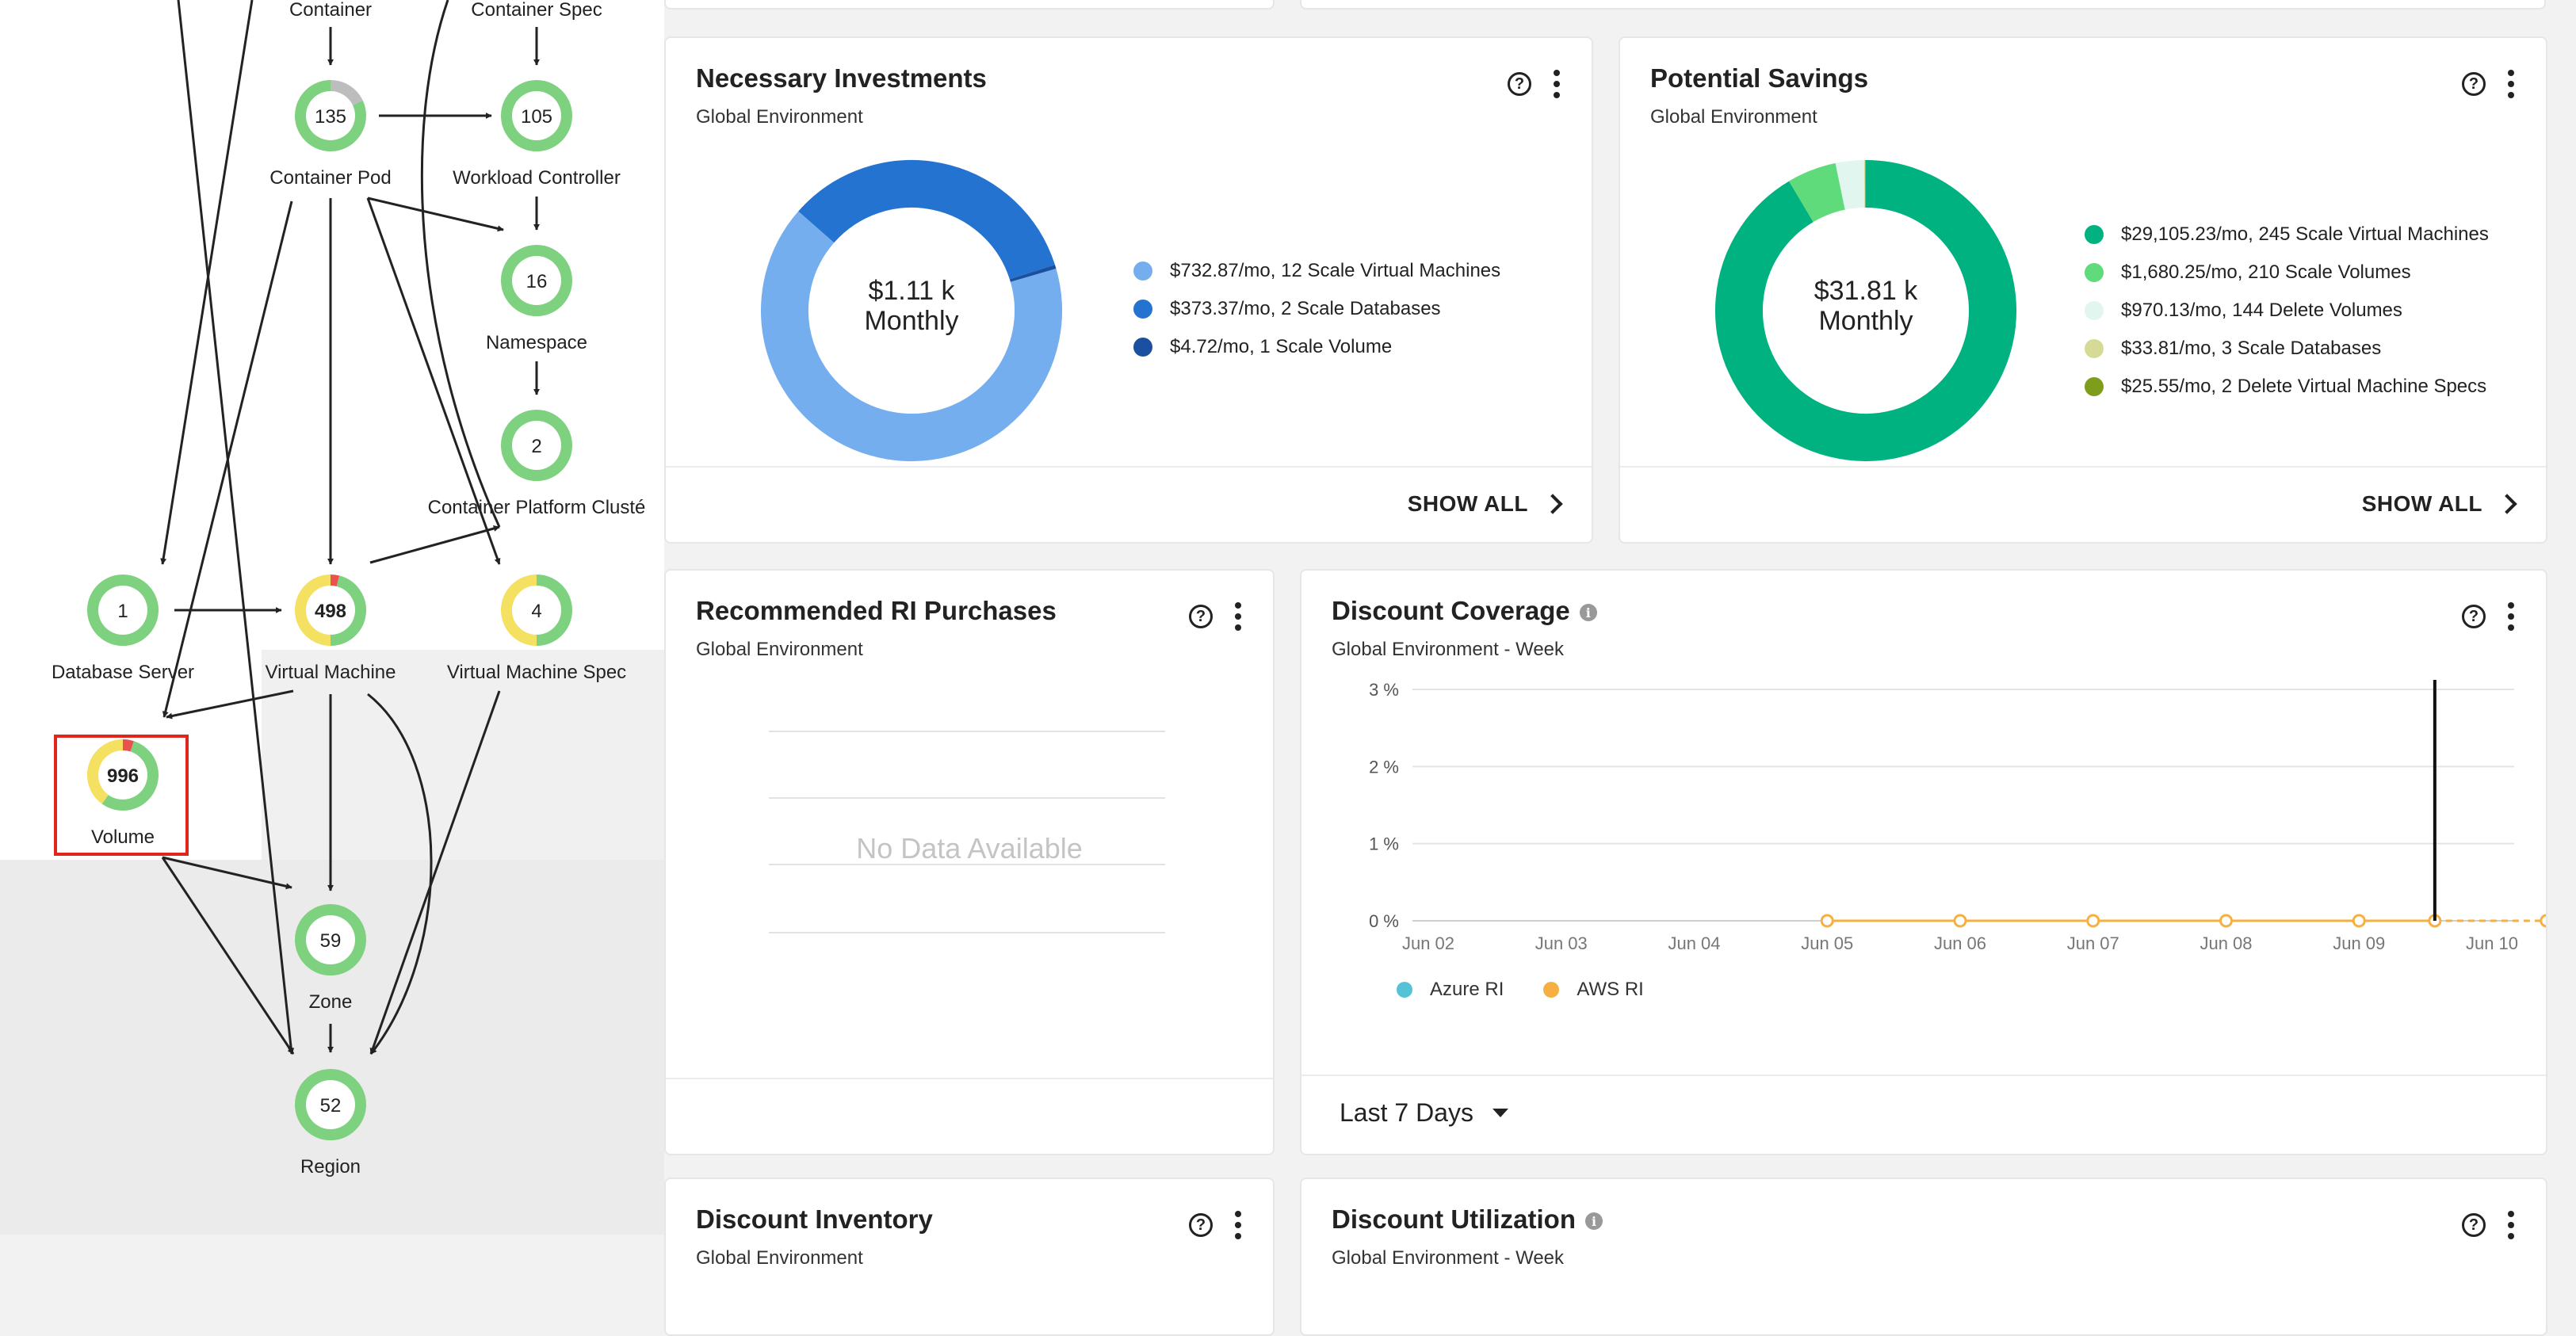  What do you see at coordinates (331, 1002) in the screenshot?
I see `node-label: Zone` at bounding box center [331, 1002].